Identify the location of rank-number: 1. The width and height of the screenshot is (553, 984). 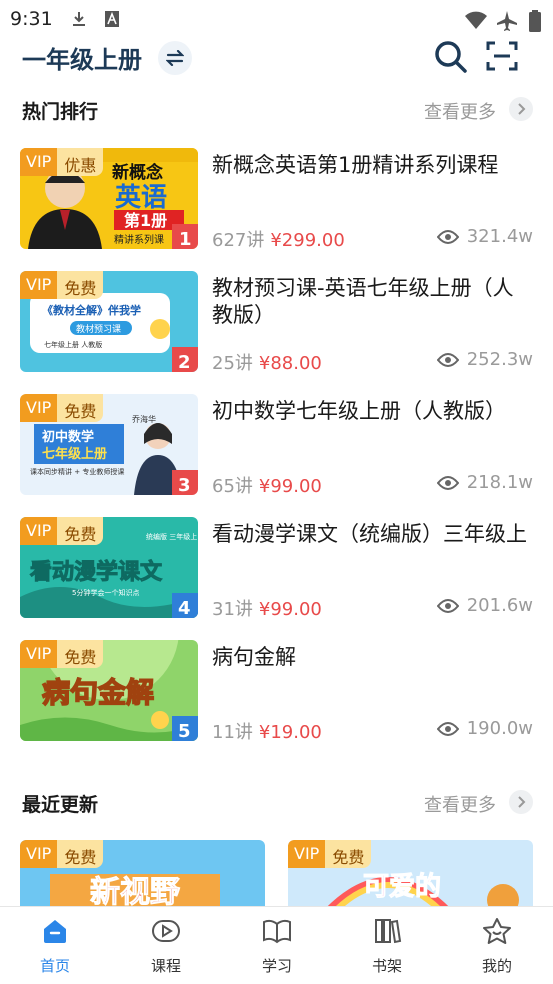
(185, 239).